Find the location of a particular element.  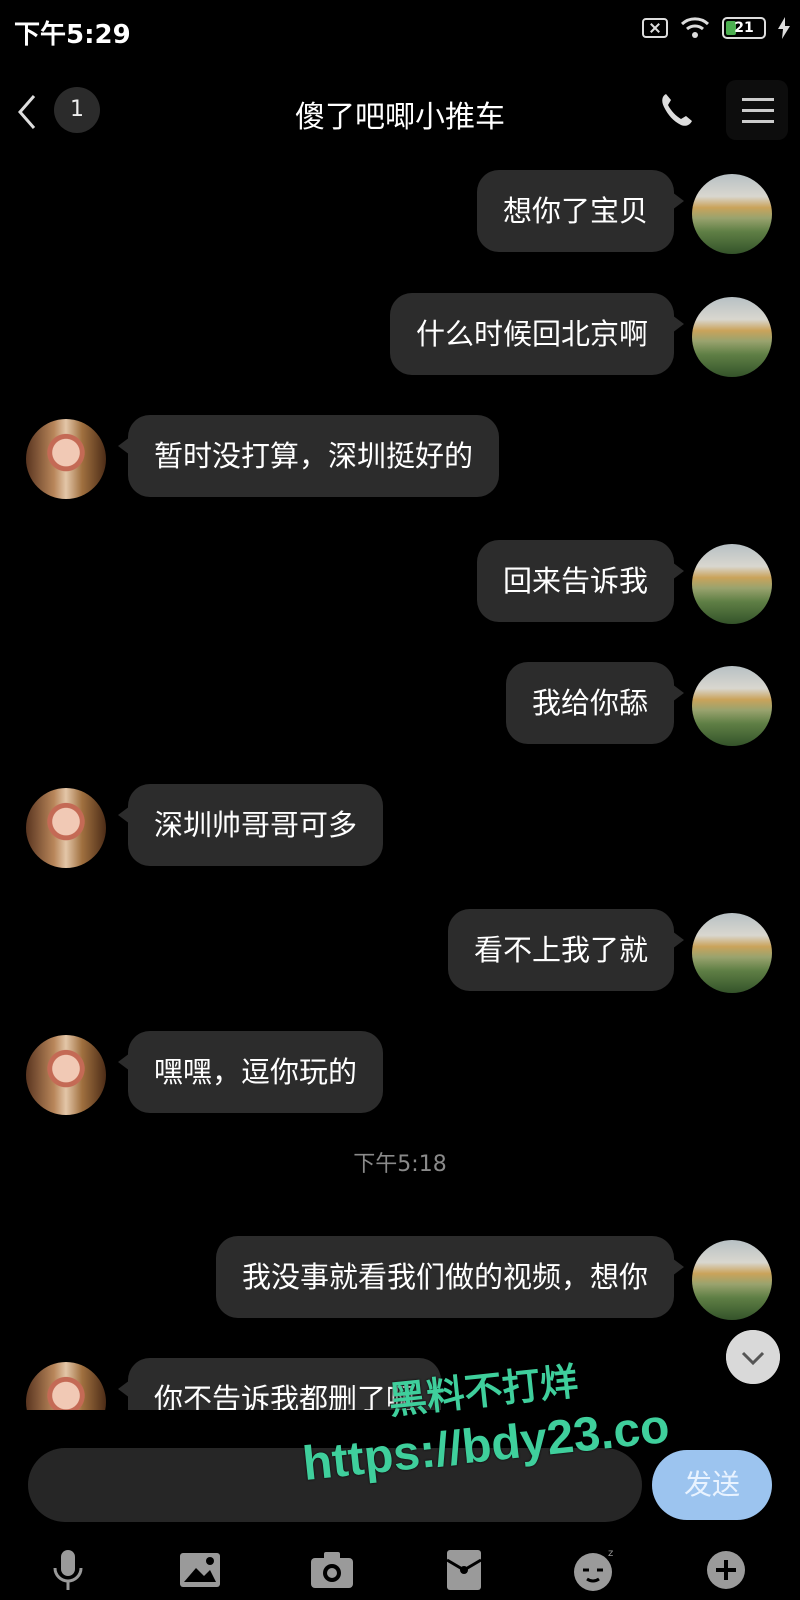

message-bubble: 什么时候回北京啊 is located at coordinates (537, 334).